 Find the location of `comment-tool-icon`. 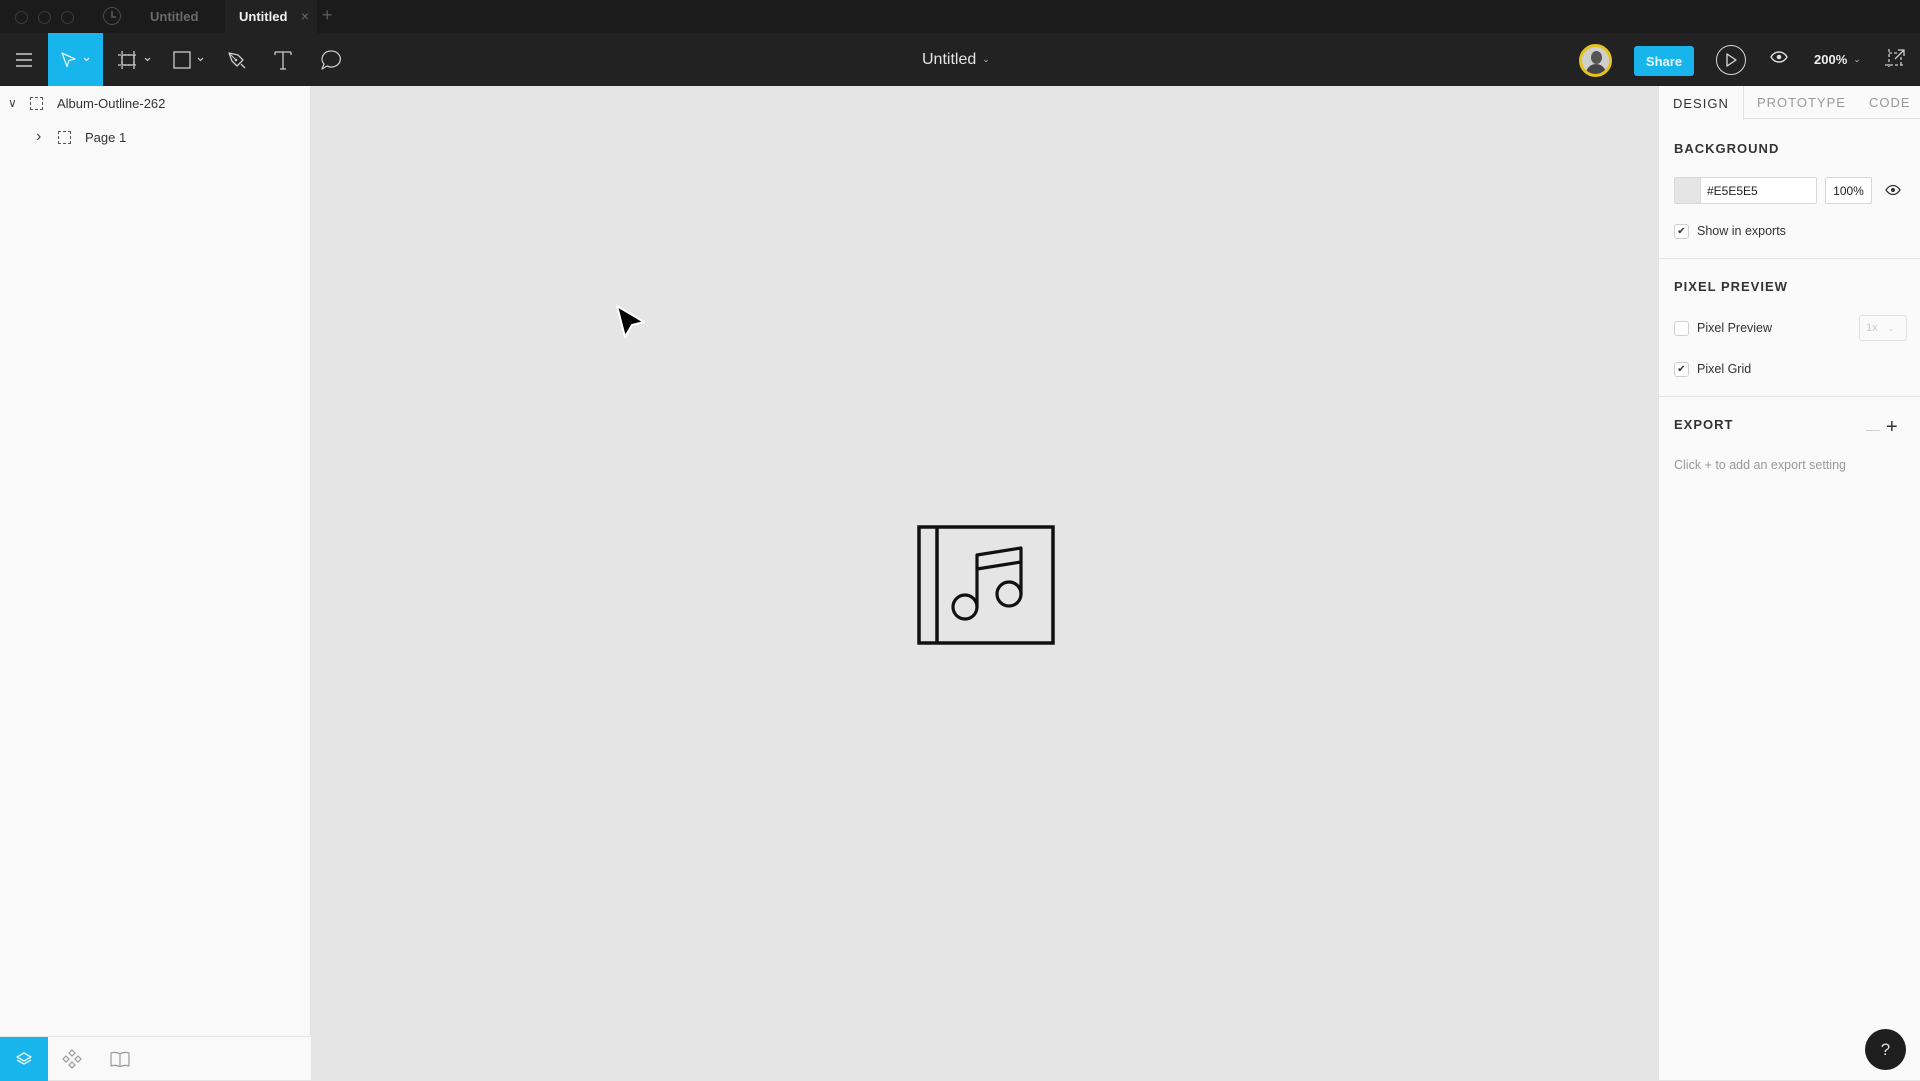

comment-tool-icon is located at coordinates (331, 59).